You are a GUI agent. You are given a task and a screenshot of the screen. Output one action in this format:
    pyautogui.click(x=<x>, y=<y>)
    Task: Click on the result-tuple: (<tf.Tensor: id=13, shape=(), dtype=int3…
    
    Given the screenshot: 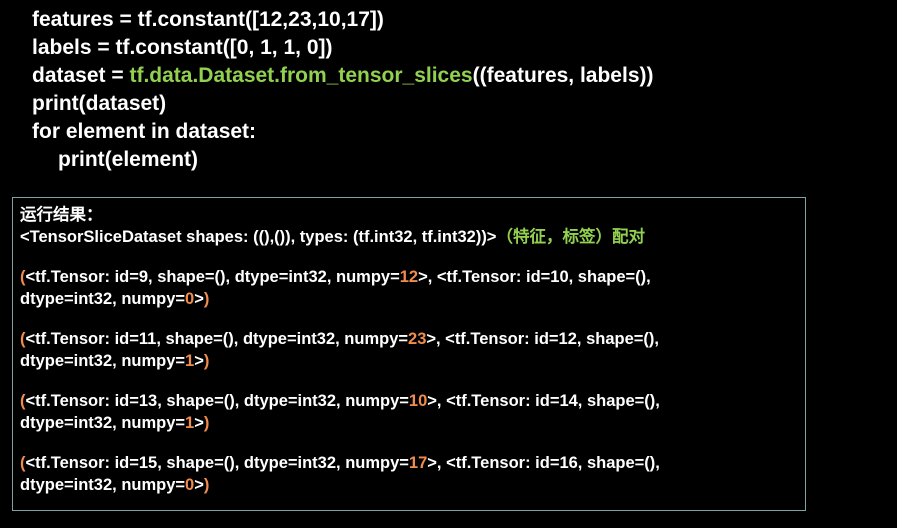 What is the action you would take?
    pyautogui.click(x=409, y=412)
    